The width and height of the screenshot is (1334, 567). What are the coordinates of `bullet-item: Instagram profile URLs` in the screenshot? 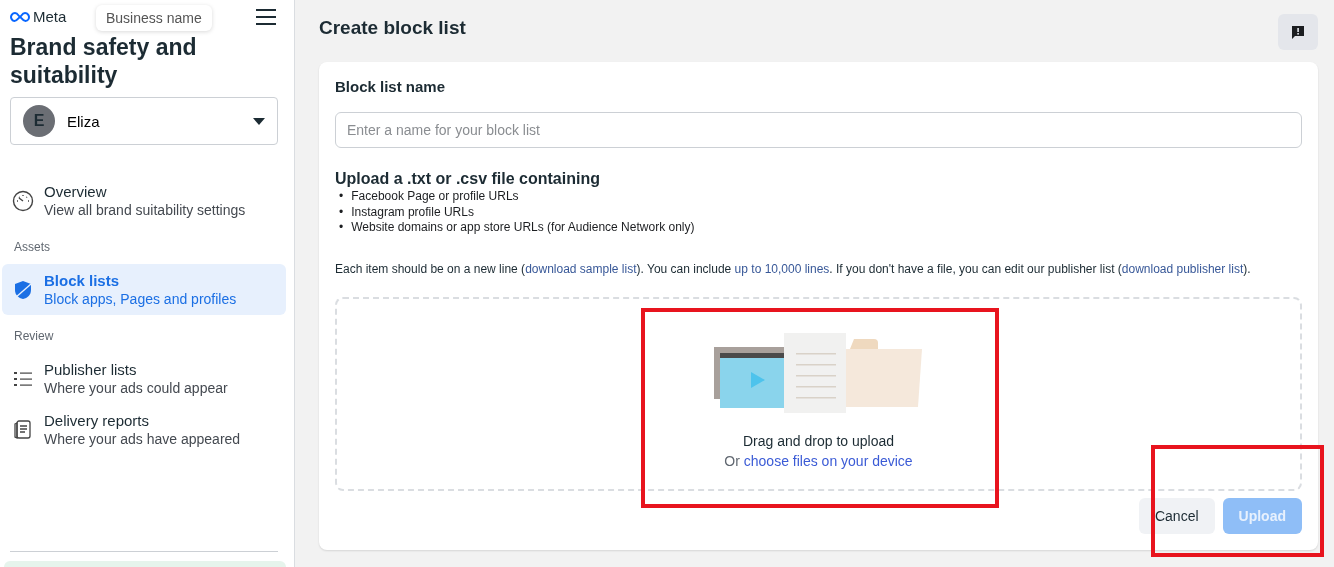 It's located at (412, 212).